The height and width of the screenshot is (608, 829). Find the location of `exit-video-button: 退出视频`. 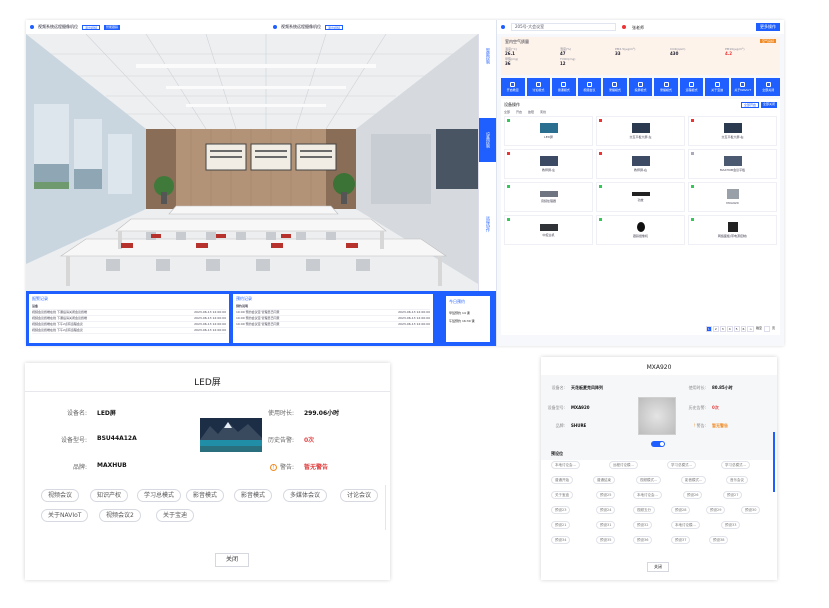

exit-video-button: 退出视频 is located at coordinates (91, 27).